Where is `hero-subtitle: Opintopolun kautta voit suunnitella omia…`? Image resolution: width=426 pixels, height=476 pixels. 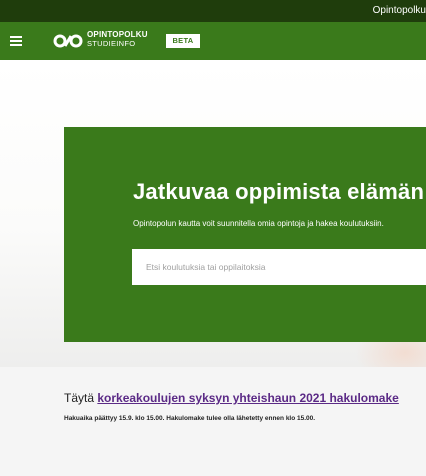 hero-subtitle: Opintopolun kautta voit suunnitella omia… is located at coordinates (258, 223).